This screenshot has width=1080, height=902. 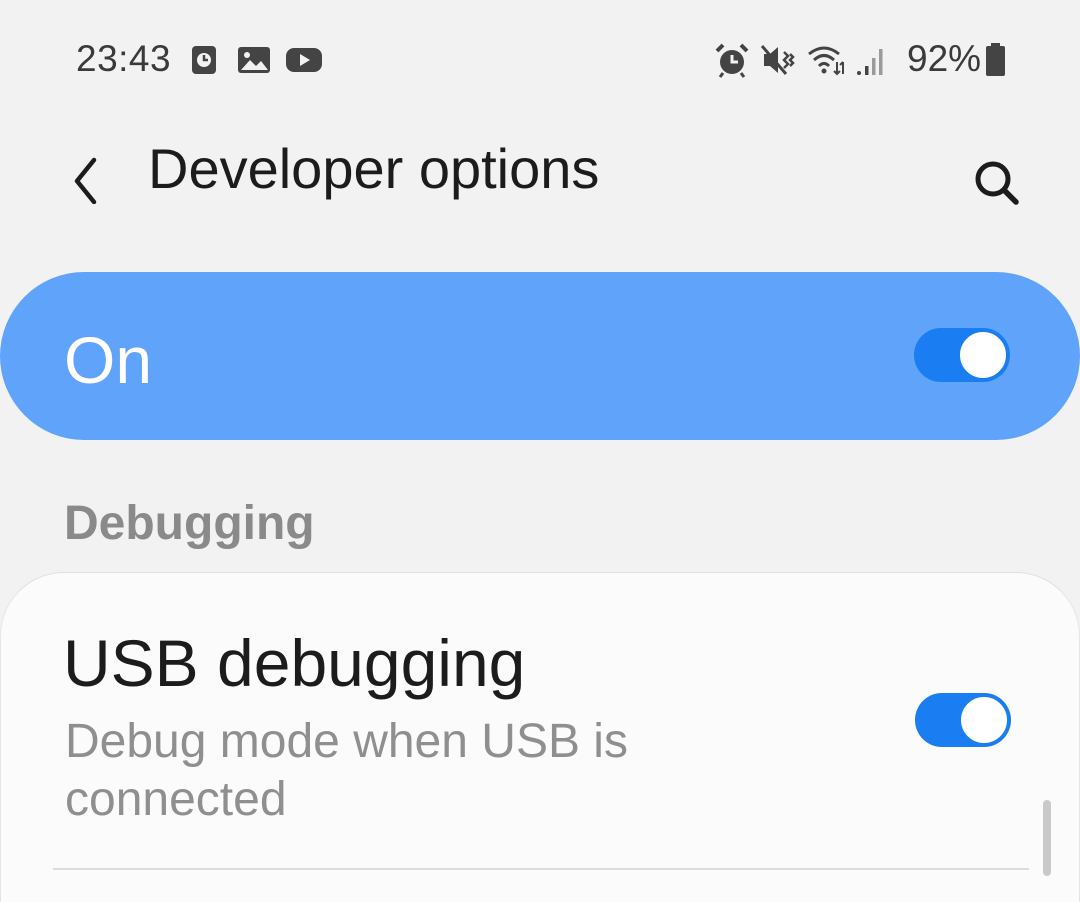 What do you see at coordinates (944, 58) in the screenshot?
I see `battery-percentage: 92%` at bounding box center [944, 58].